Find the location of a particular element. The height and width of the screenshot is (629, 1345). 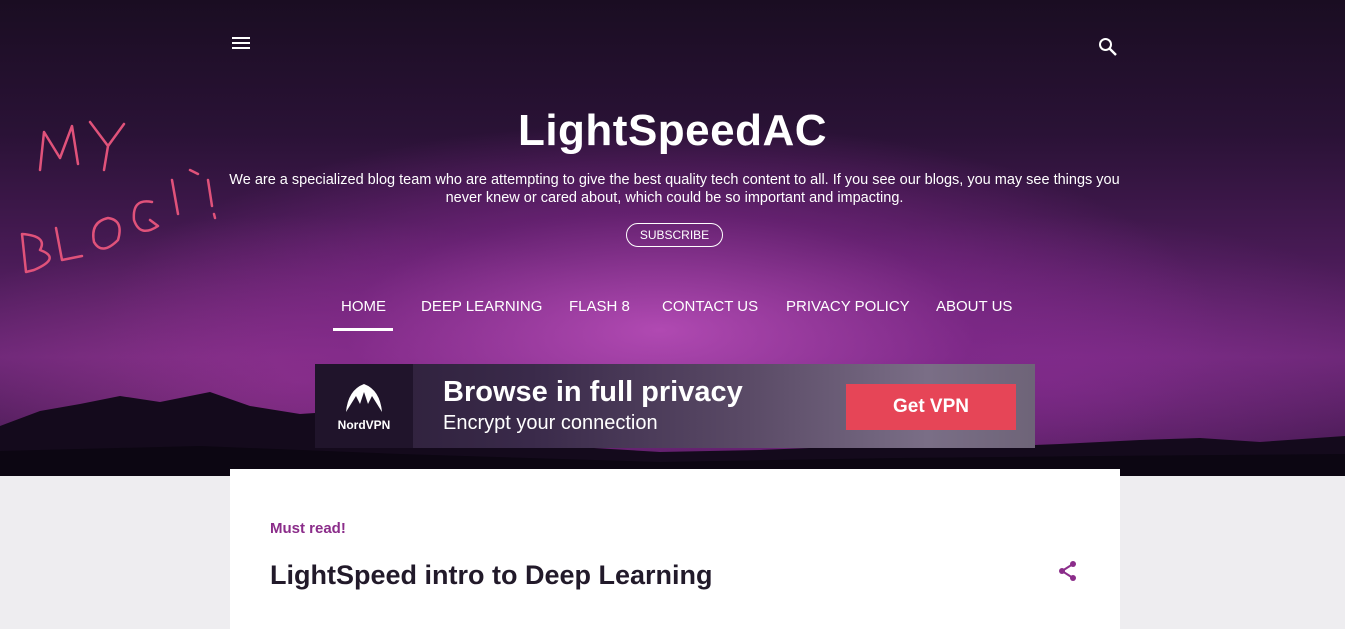

get-vpn-button: Get VPN is located at coordinates (931, 407).